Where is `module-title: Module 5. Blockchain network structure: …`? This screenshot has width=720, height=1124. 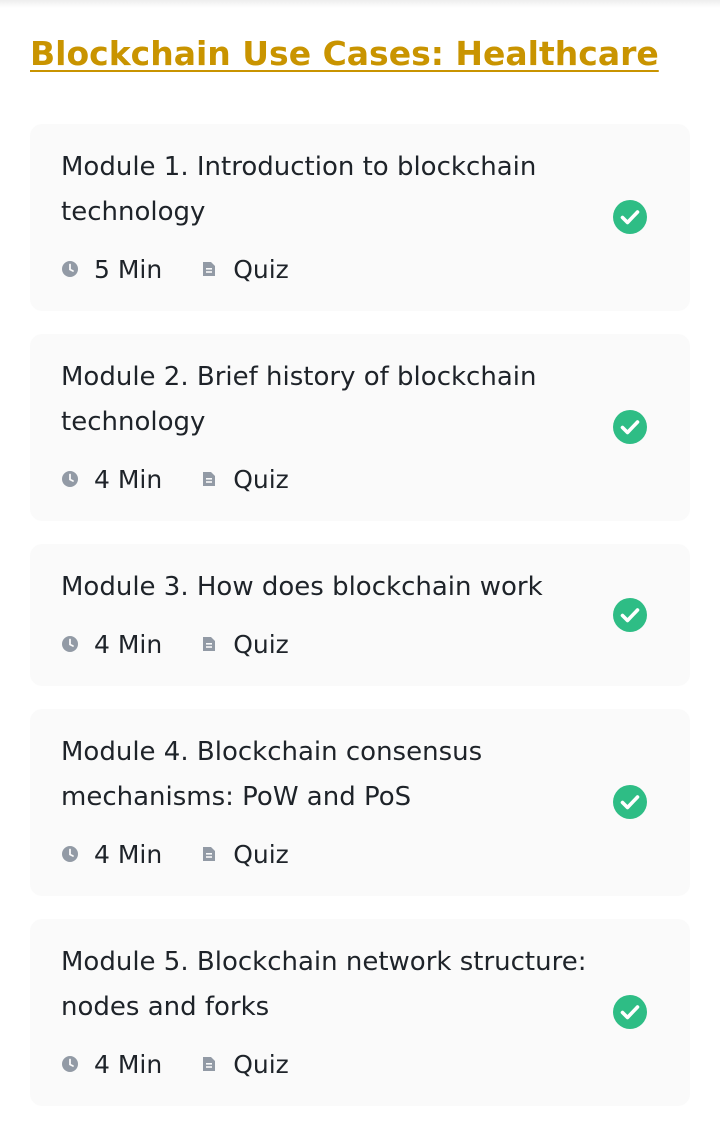 module-title: Module 5. Blockchain network structure: … is located at coordinates (324, 984).